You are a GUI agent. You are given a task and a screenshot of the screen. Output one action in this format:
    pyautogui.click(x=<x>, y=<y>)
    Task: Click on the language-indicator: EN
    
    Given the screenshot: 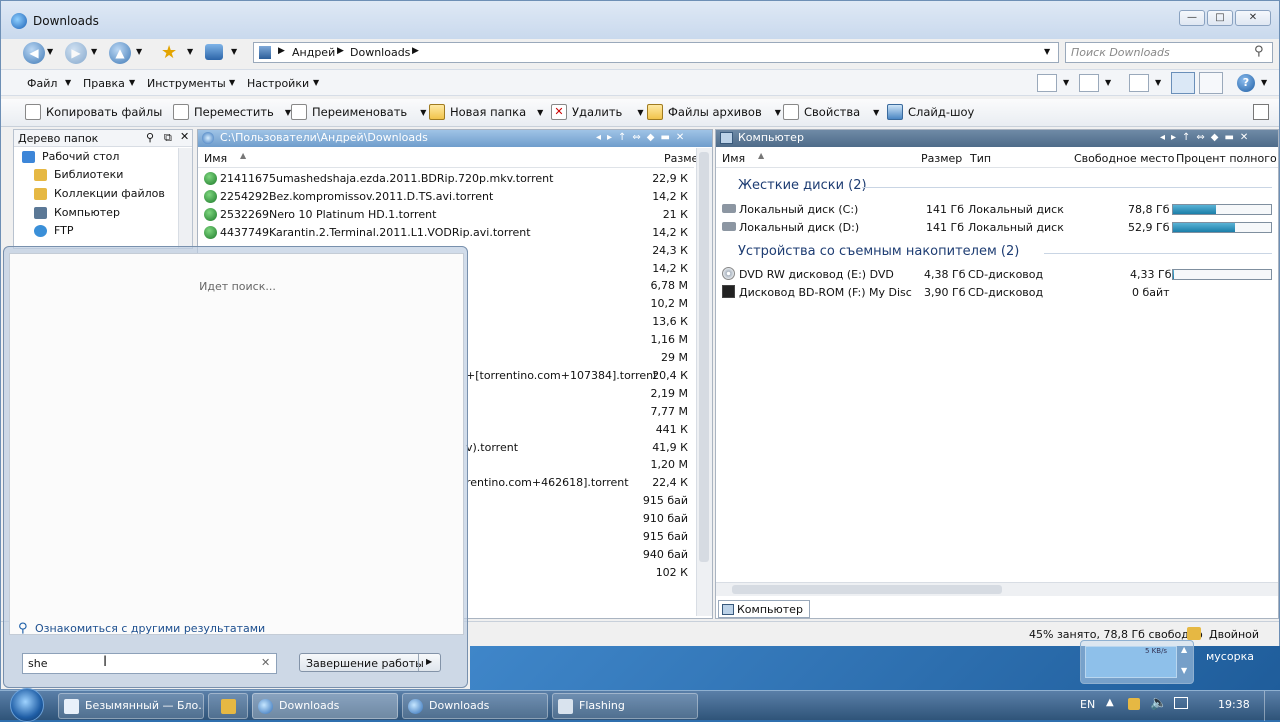 What is the action you would take?
    pyautogui.click(x=1087, y=704)
    